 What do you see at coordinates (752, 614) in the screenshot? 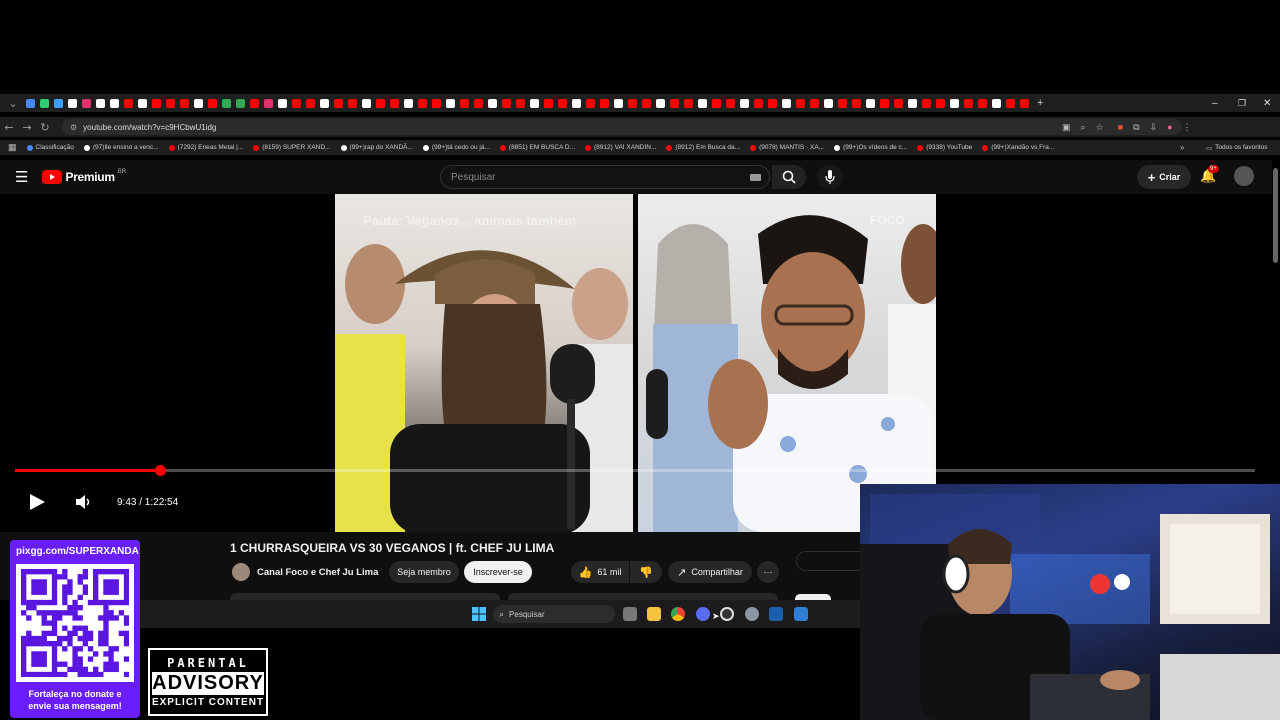
I see `settings-icon` at bounding box center [752, 614].